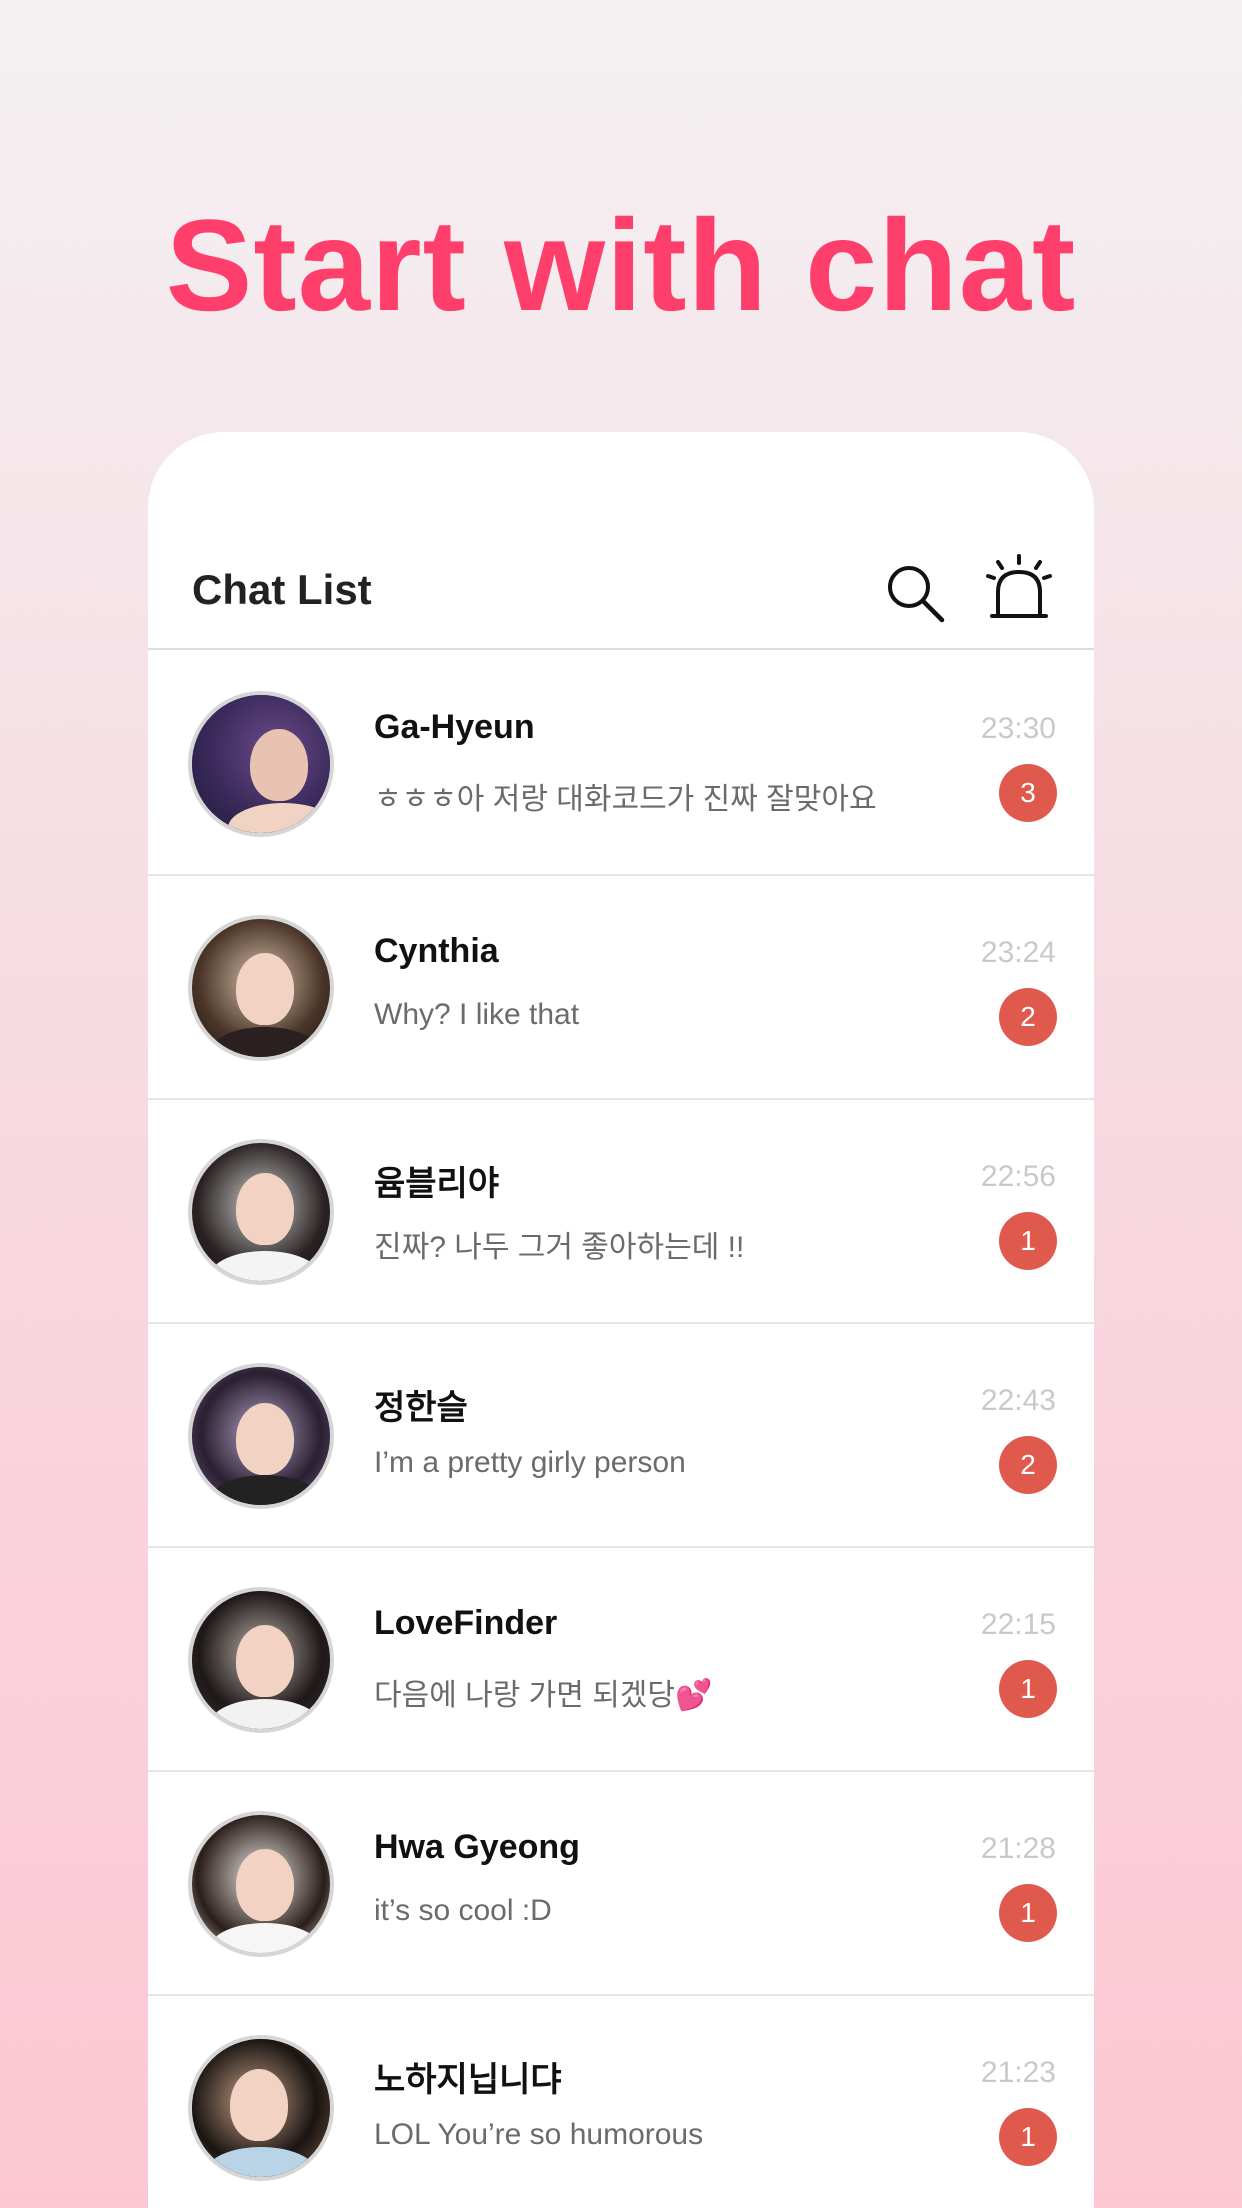 The height and width of the screenshot is (2208, 1242). Describe the element at coordinates (543, 1695) in the screenshot. I see `last-message: 다음에 나랑 가면 되겠당💕` at that location.